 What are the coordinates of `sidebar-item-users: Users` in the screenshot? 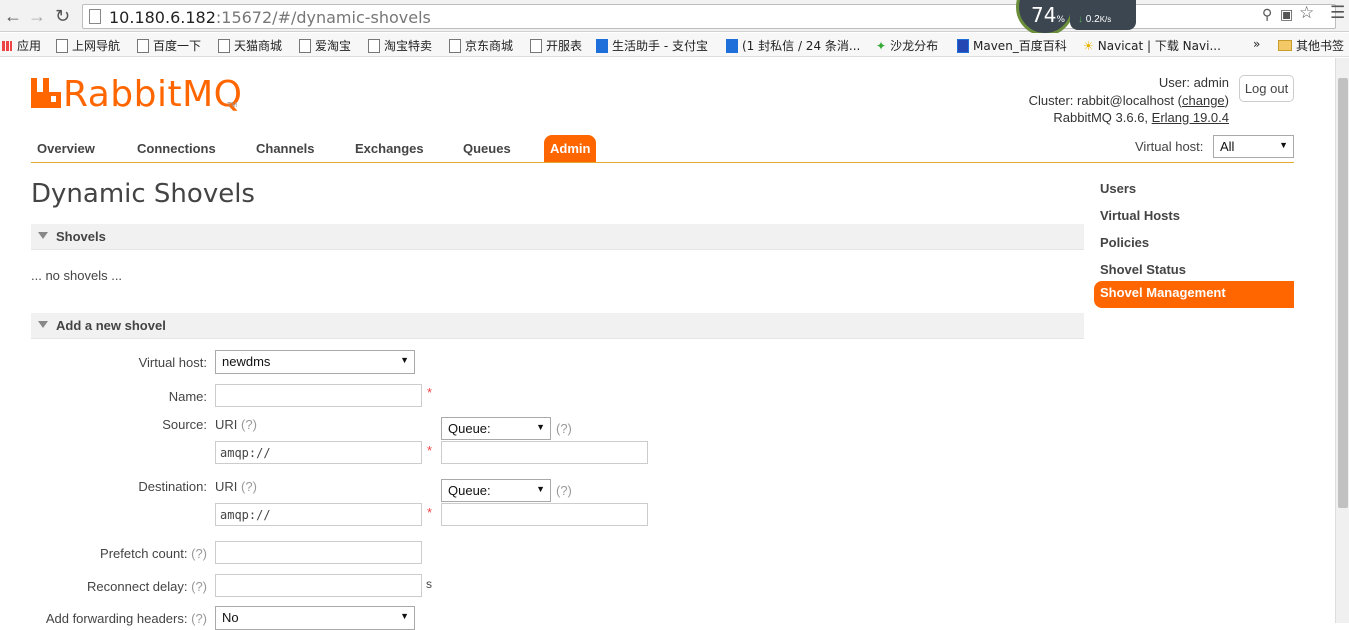 It's located at (1194, 190).